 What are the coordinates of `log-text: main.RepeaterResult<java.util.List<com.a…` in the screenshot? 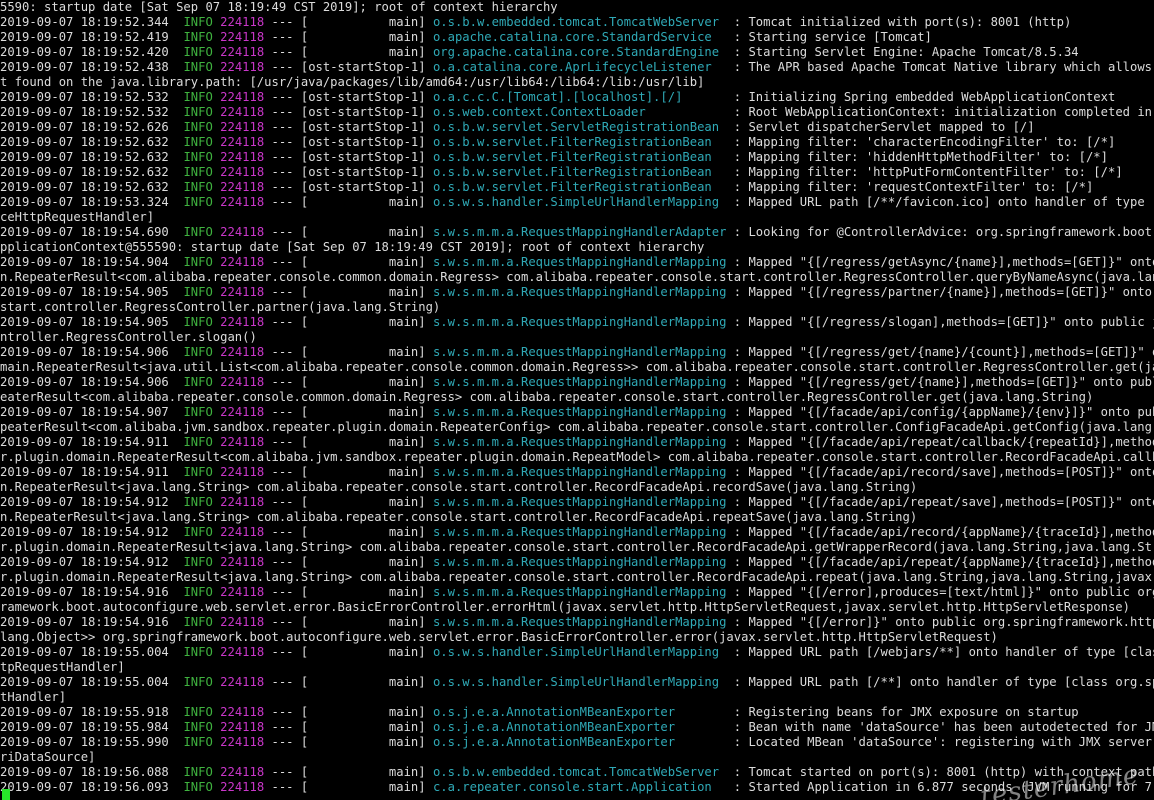 It's located at (577, 367).